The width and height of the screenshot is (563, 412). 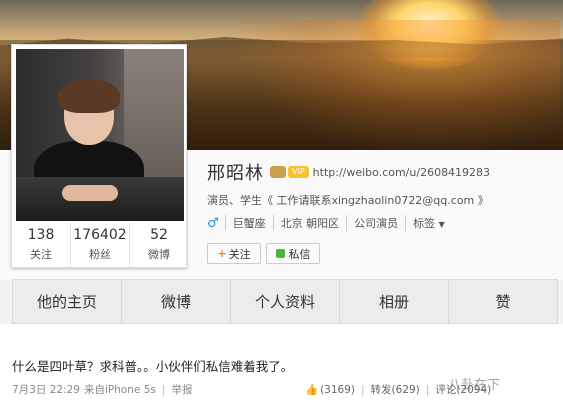 What do you see at coordinates (41, 245) in the screenshot?
I see `stat-following: 138 关注` at bounding box center [41, 245].